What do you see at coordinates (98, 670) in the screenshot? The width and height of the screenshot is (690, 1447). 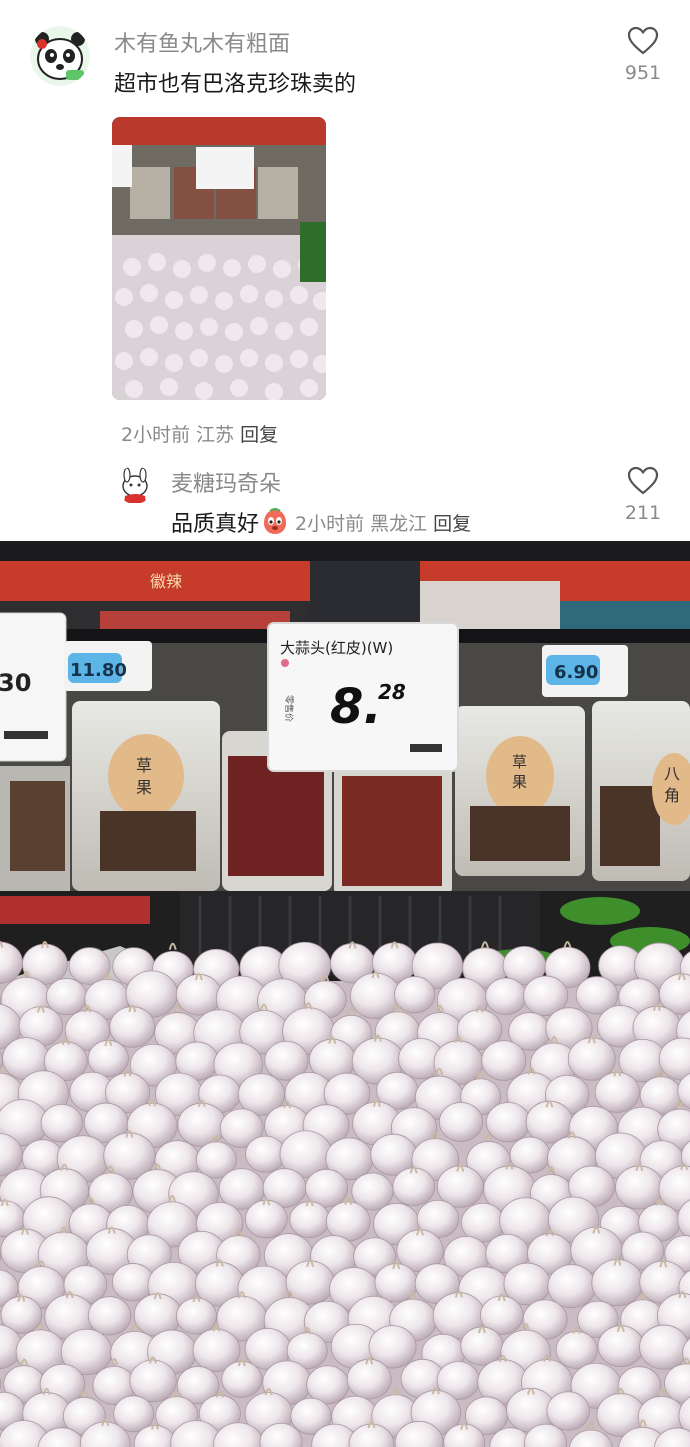 I see `price-tag-left: 11.80` at bounding box center [98, 670].